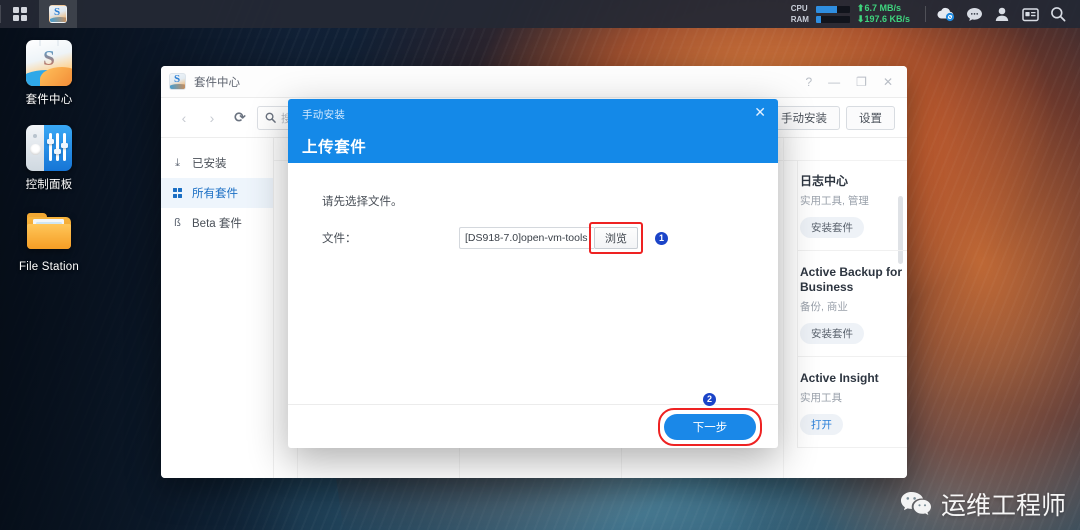 Image resolution: width=1080 pixels, height=530 pixels. Describe the element at coordinates (883, 19) in the screenshot. I see `download-speed: ⬇197.6 KB/s` at that location.